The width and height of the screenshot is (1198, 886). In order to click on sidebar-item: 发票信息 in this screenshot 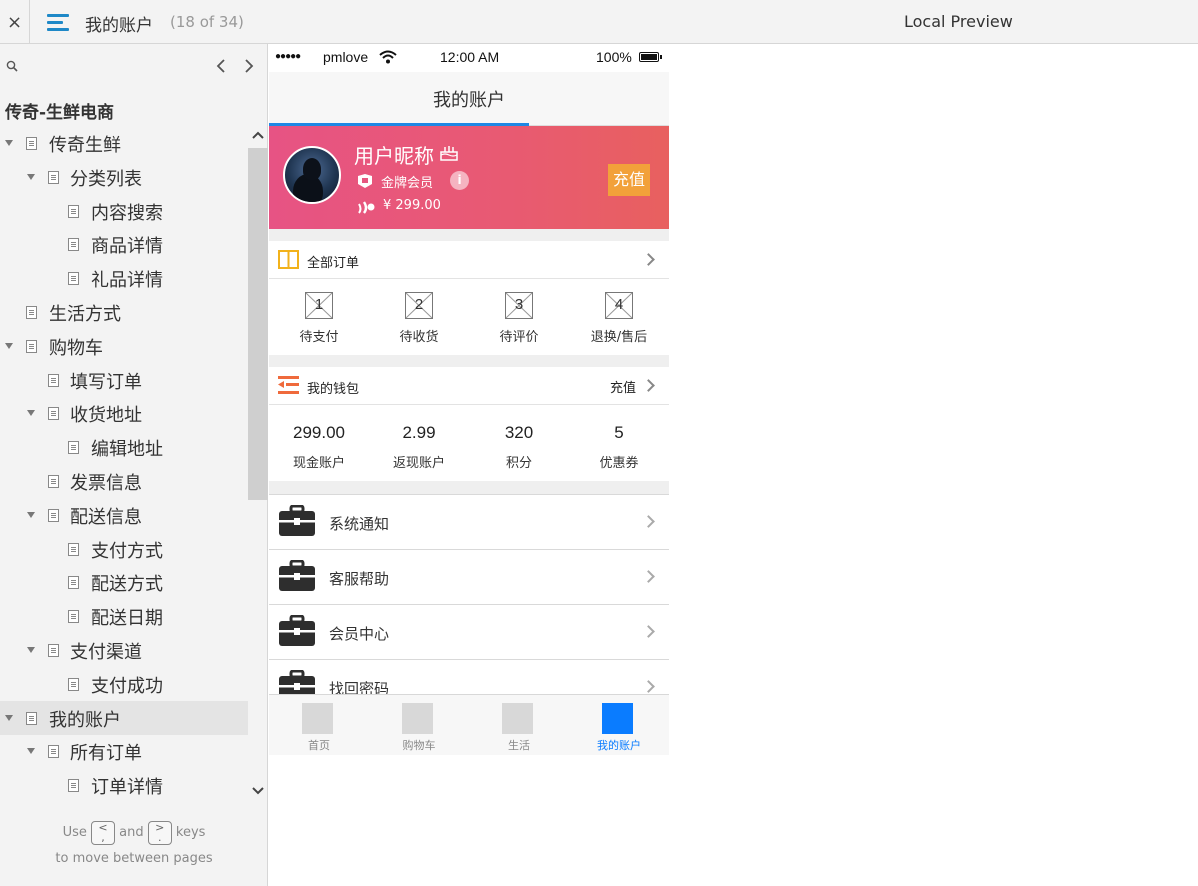, I will do `click(124, 481)`.